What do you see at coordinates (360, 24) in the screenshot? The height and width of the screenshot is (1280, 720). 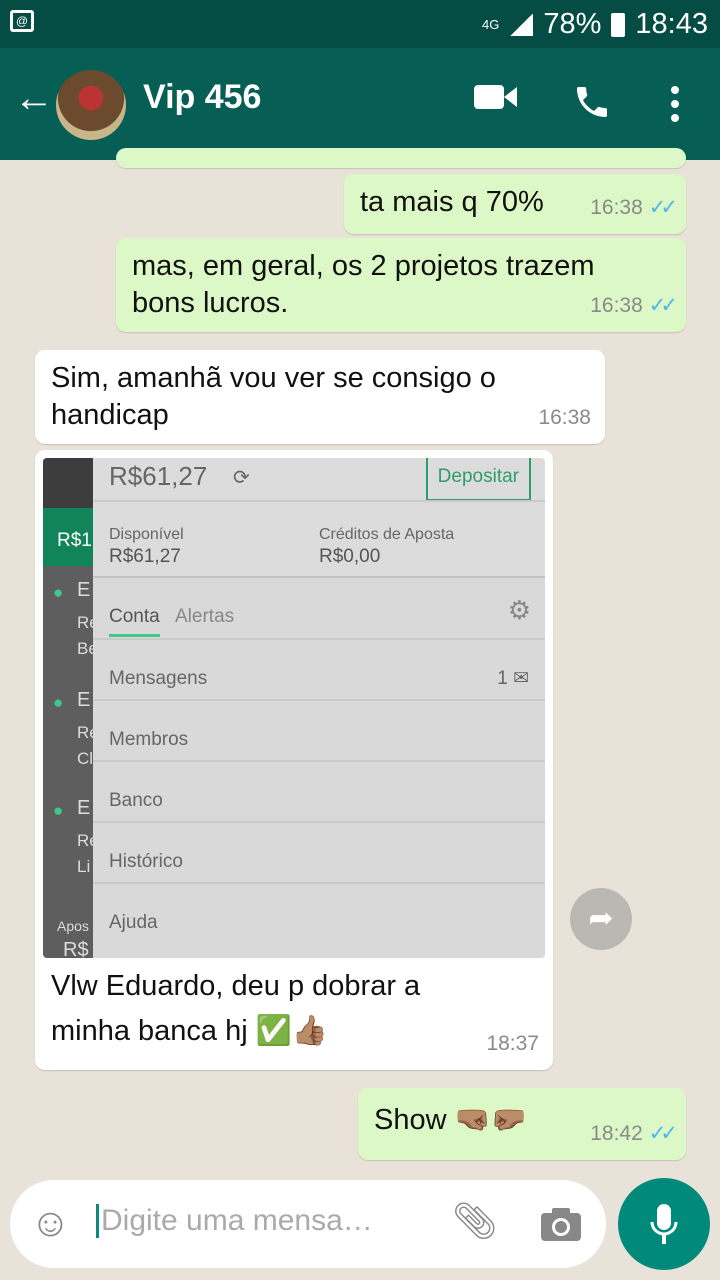 I see `status-bar: @ 4G 78% 18:43` at bounding box center [360, 24].